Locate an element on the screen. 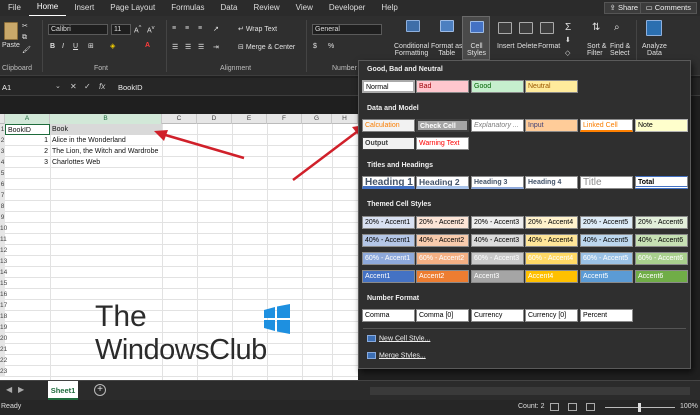 This screenshot has height=415, width=700. style-percent: Percent is located at coordinates (606, 315).